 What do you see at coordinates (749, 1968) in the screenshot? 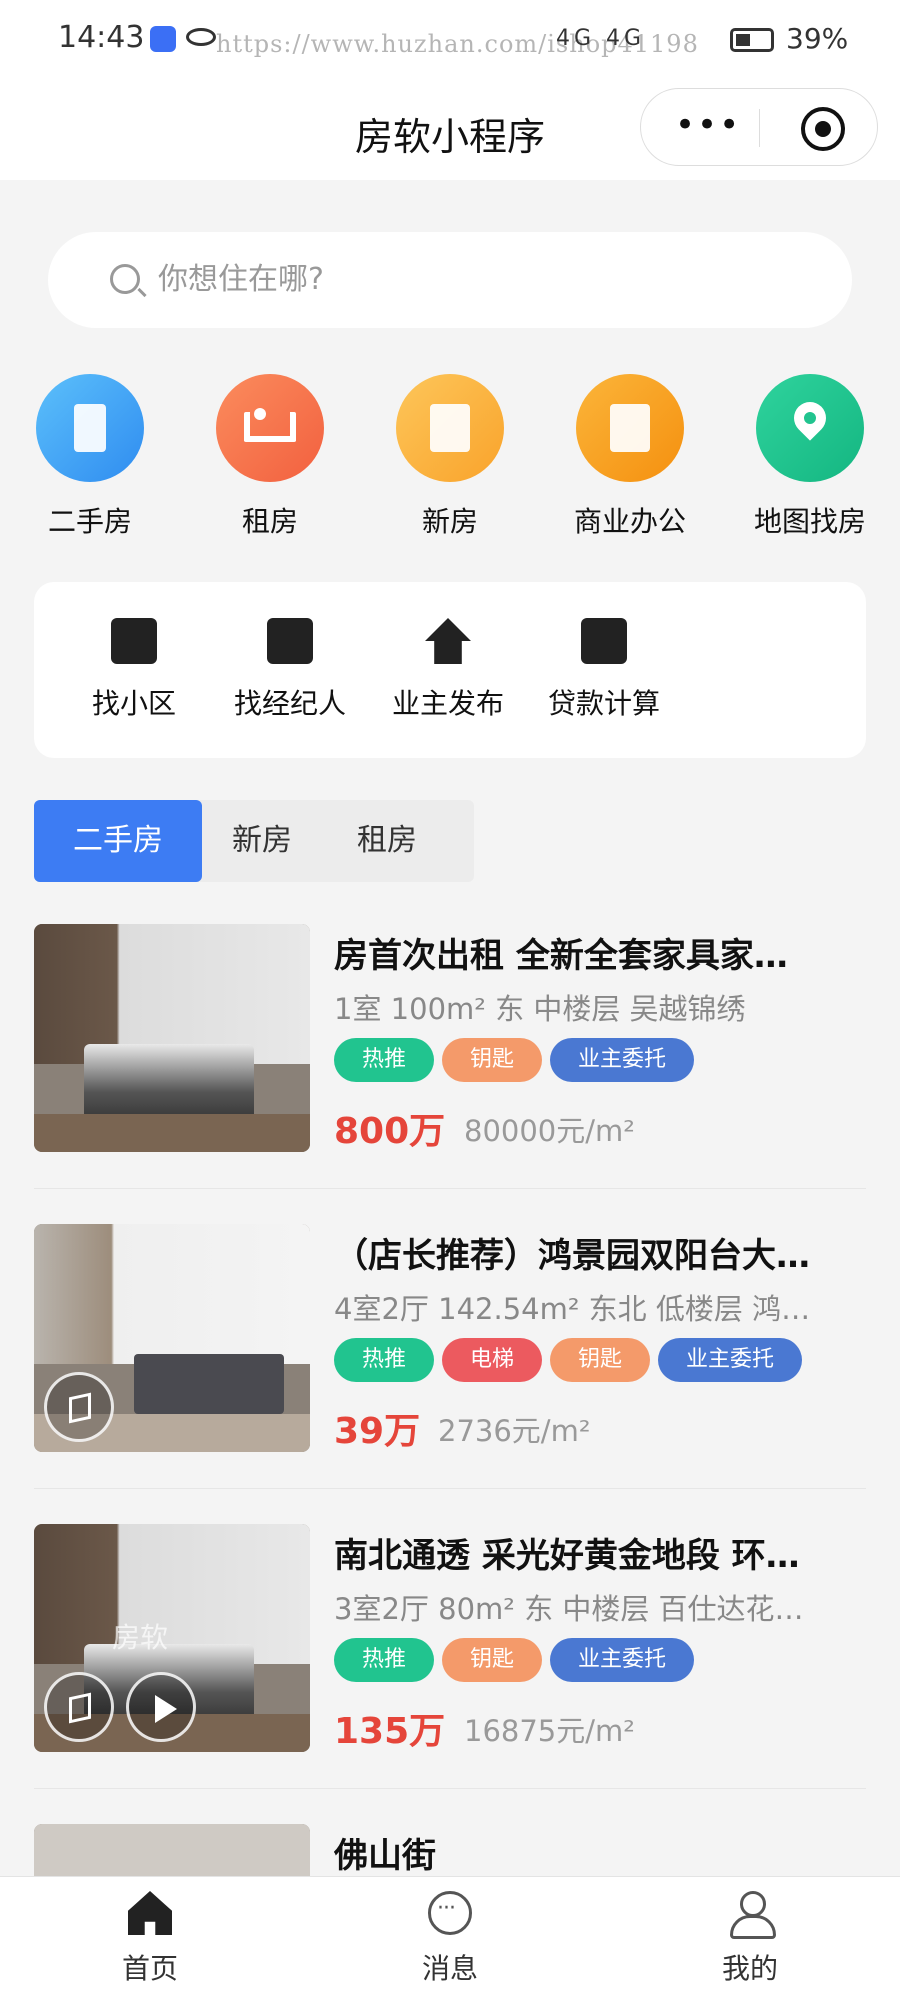
I see `tabbar-label: 我的` at bounding box center [749, 1968].